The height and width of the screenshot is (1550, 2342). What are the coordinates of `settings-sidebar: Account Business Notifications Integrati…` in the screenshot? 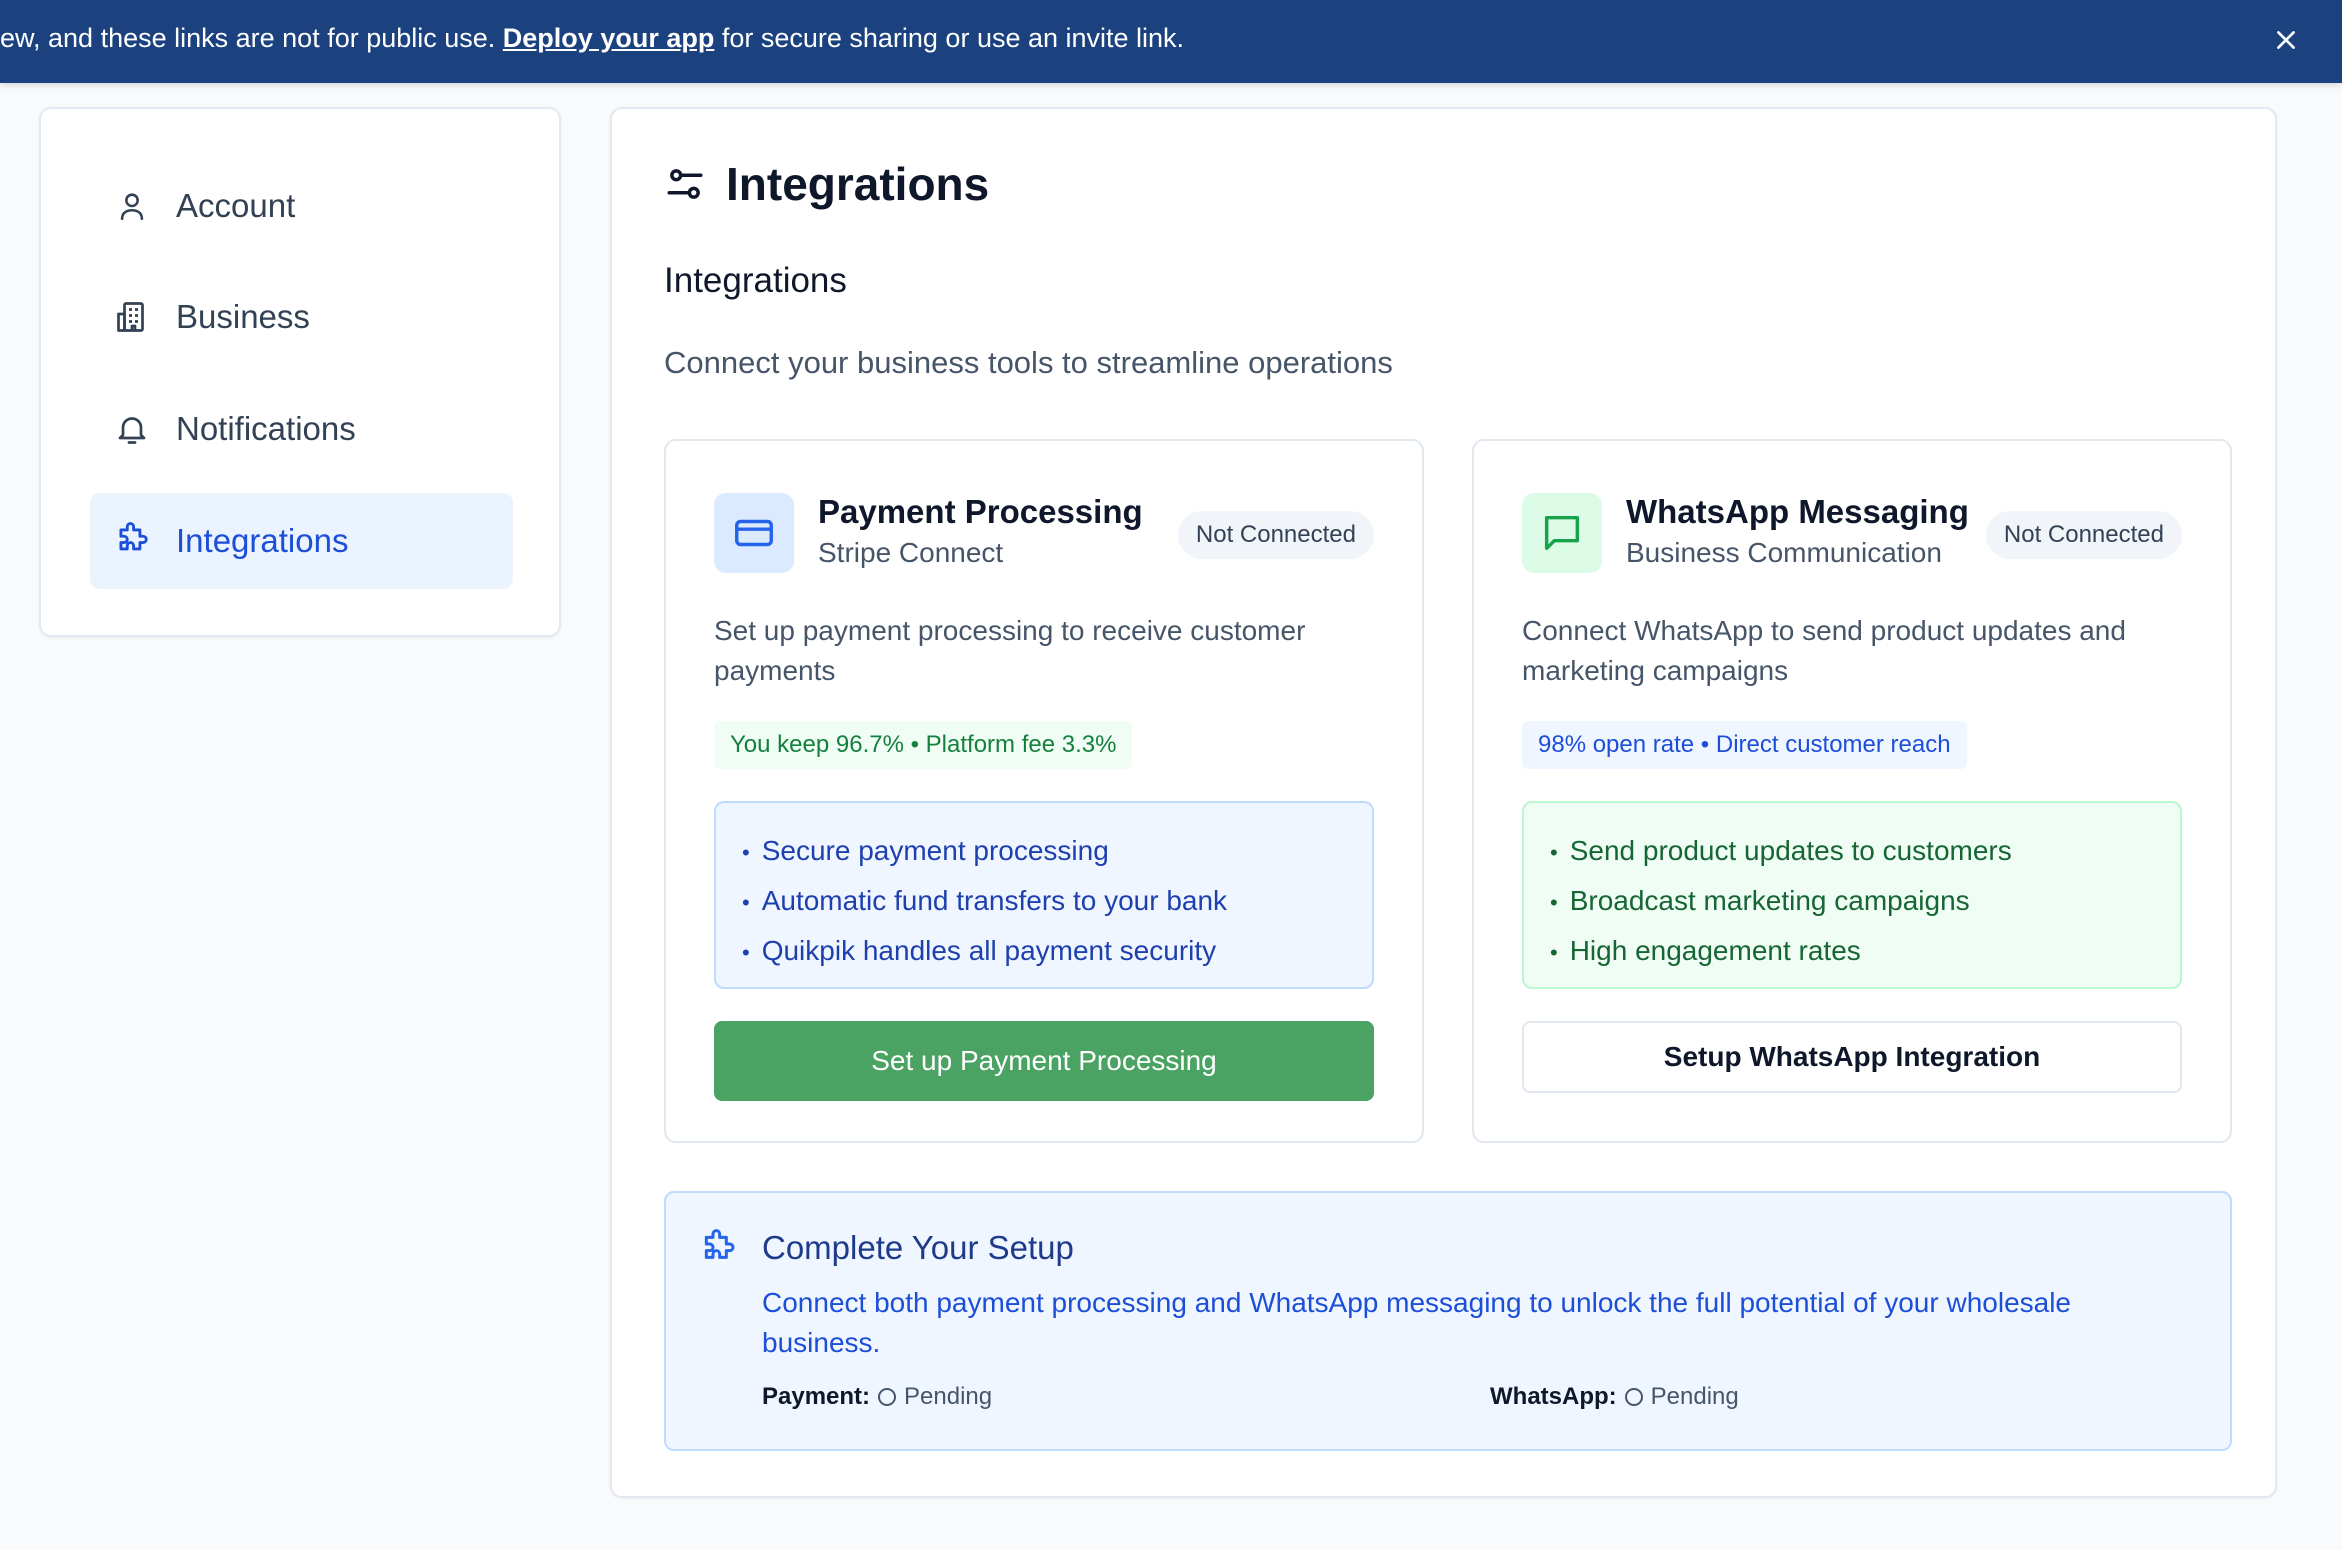 It's located at (300, 372).